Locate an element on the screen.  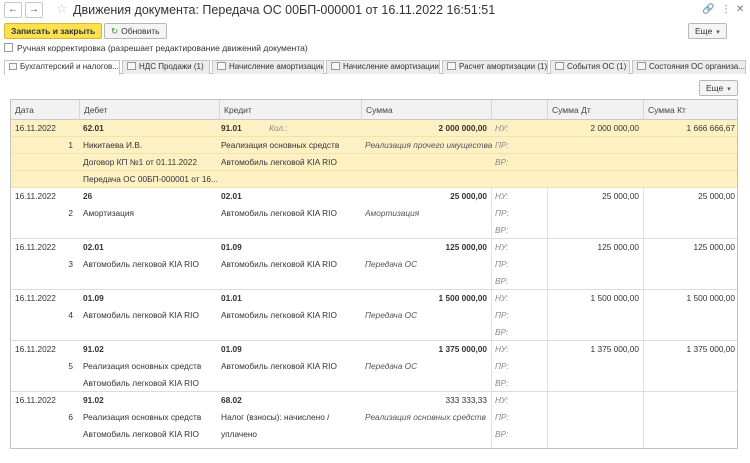
credit-account: 02.01 is located at coordinates (231, 196).